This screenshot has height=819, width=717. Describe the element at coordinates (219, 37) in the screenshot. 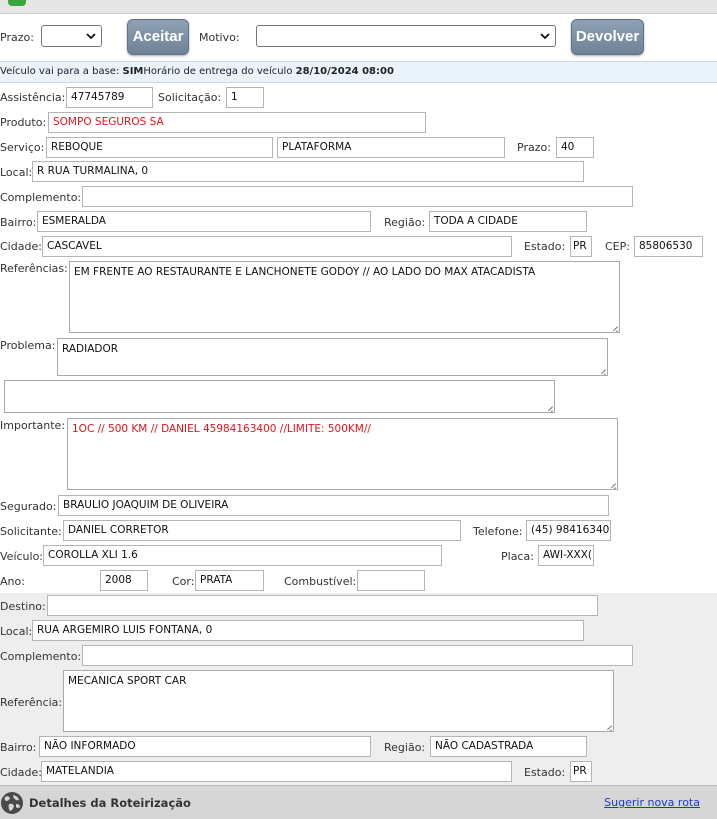

I see `motivo-label: Motivo:` at that location.